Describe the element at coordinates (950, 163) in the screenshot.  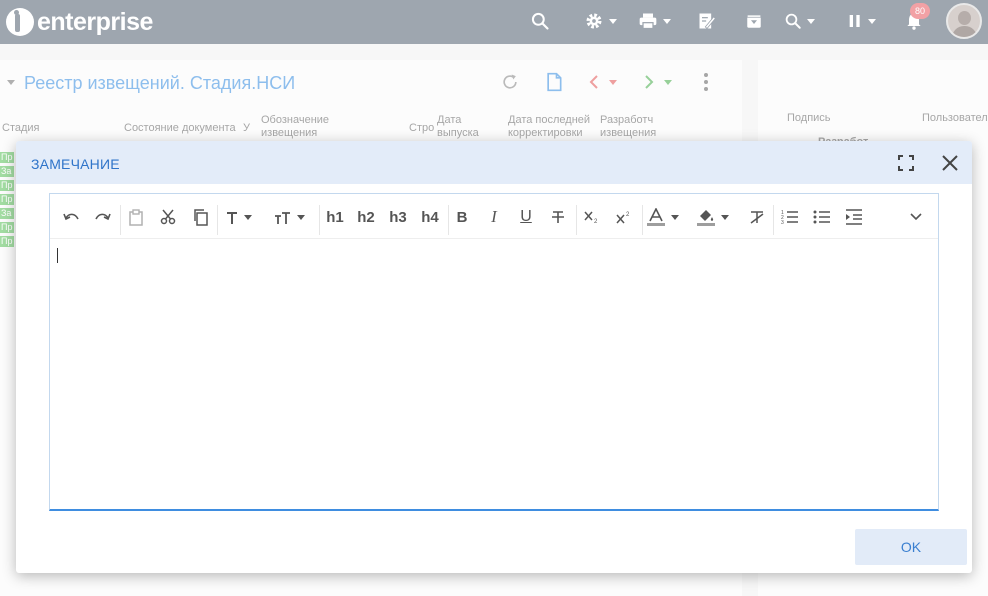
I see `close-icon` at that location.